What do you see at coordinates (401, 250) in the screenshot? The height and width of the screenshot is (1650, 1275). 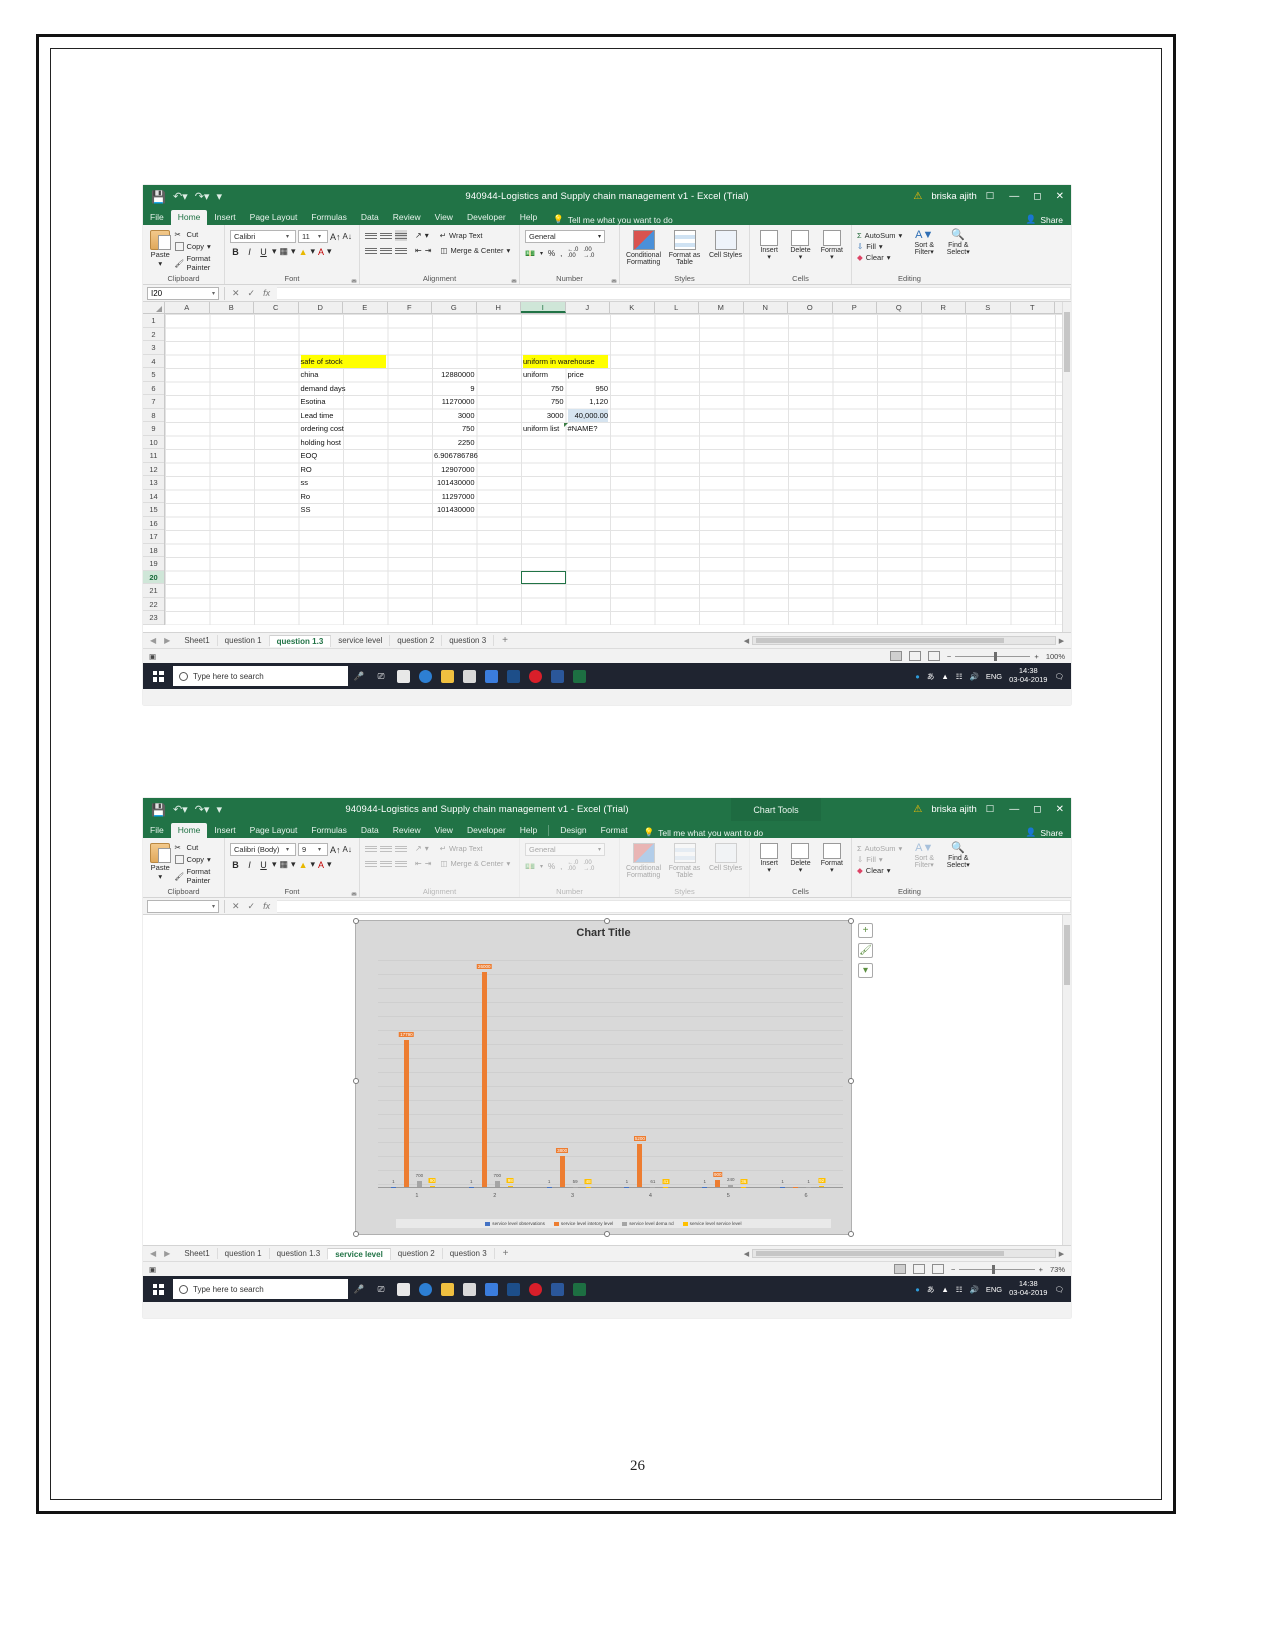 I see `align-right-icon` at bounding box center [401, 250].